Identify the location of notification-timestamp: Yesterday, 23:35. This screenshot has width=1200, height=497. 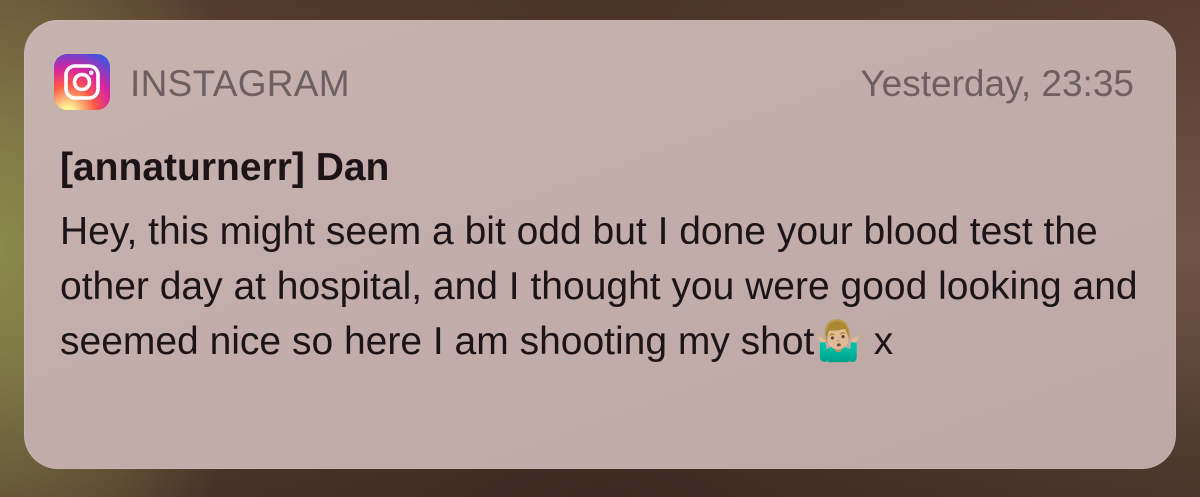
(997, 83).